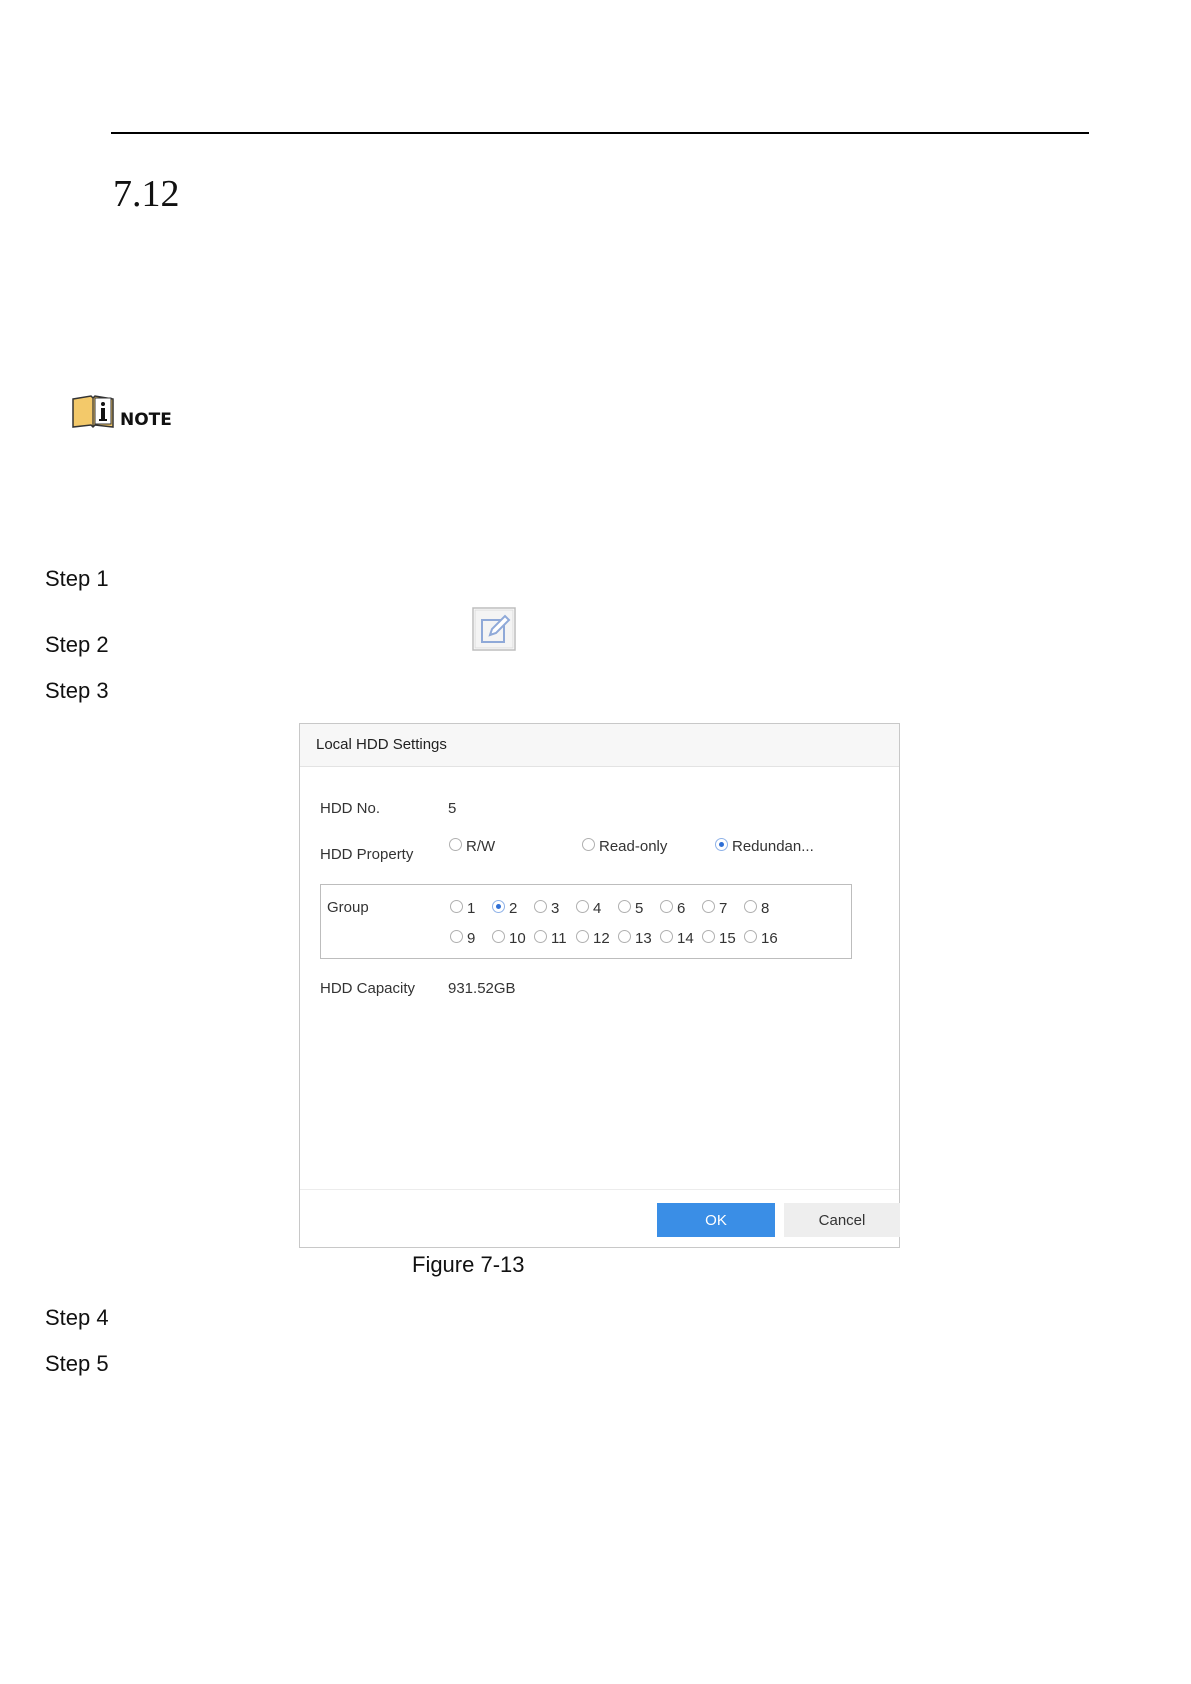 This screenshot has height=1684, width=1191. What do you see at coordinates (471, 938) in the screenshot?
I see `group-9-label: 9` at bounding box center [471, 938].